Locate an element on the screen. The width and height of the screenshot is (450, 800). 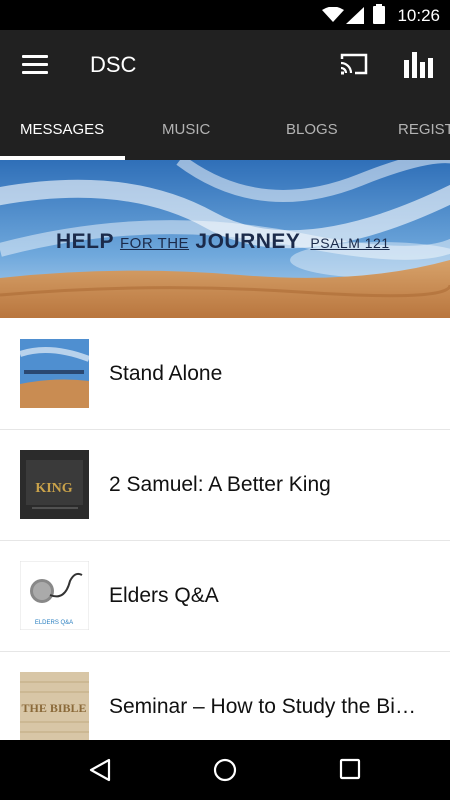
help-for-the-journey-thumb is located at coordinates (54, 373).